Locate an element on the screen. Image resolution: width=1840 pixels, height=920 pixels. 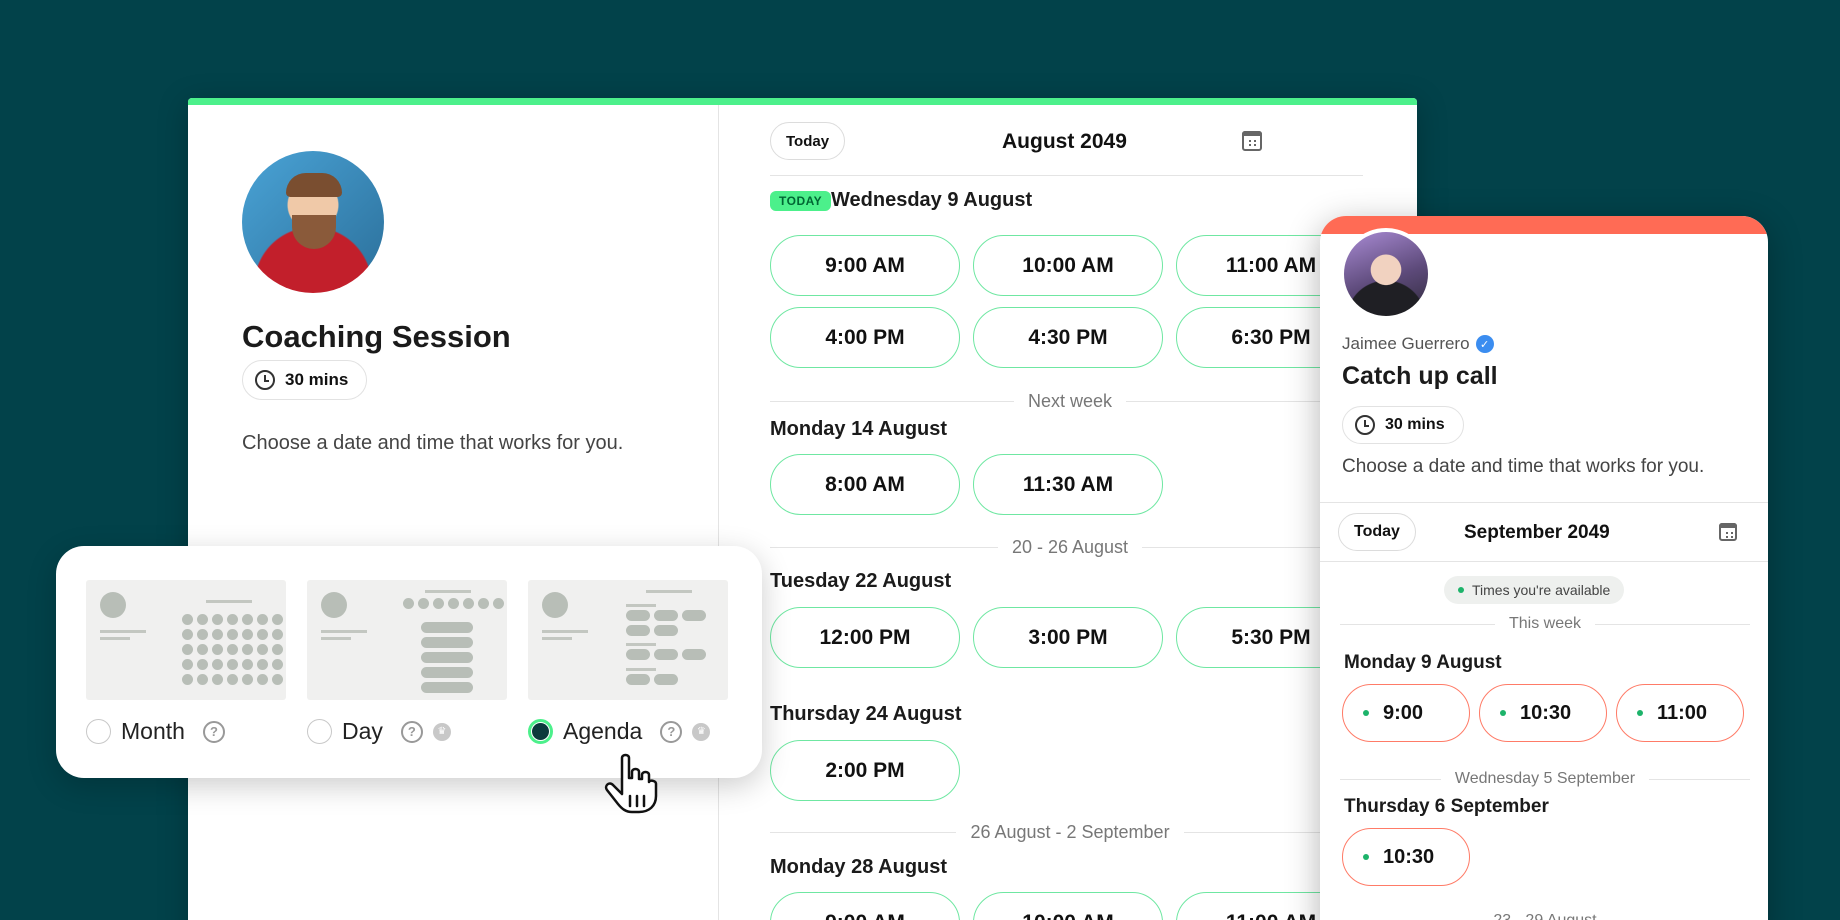
time-slot-label: 11:00 is located at coordinates (1682, 712).